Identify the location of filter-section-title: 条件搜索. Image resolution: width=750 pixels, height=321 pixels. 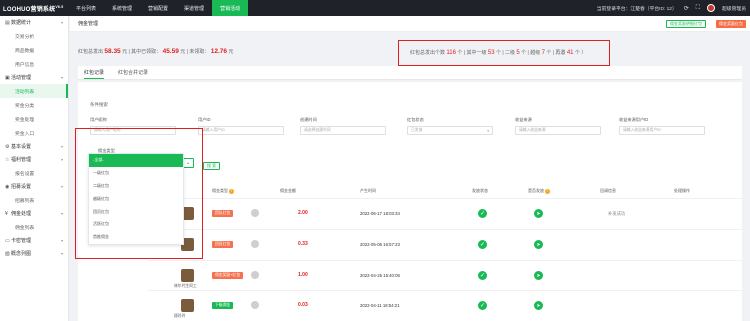
(99, 104).